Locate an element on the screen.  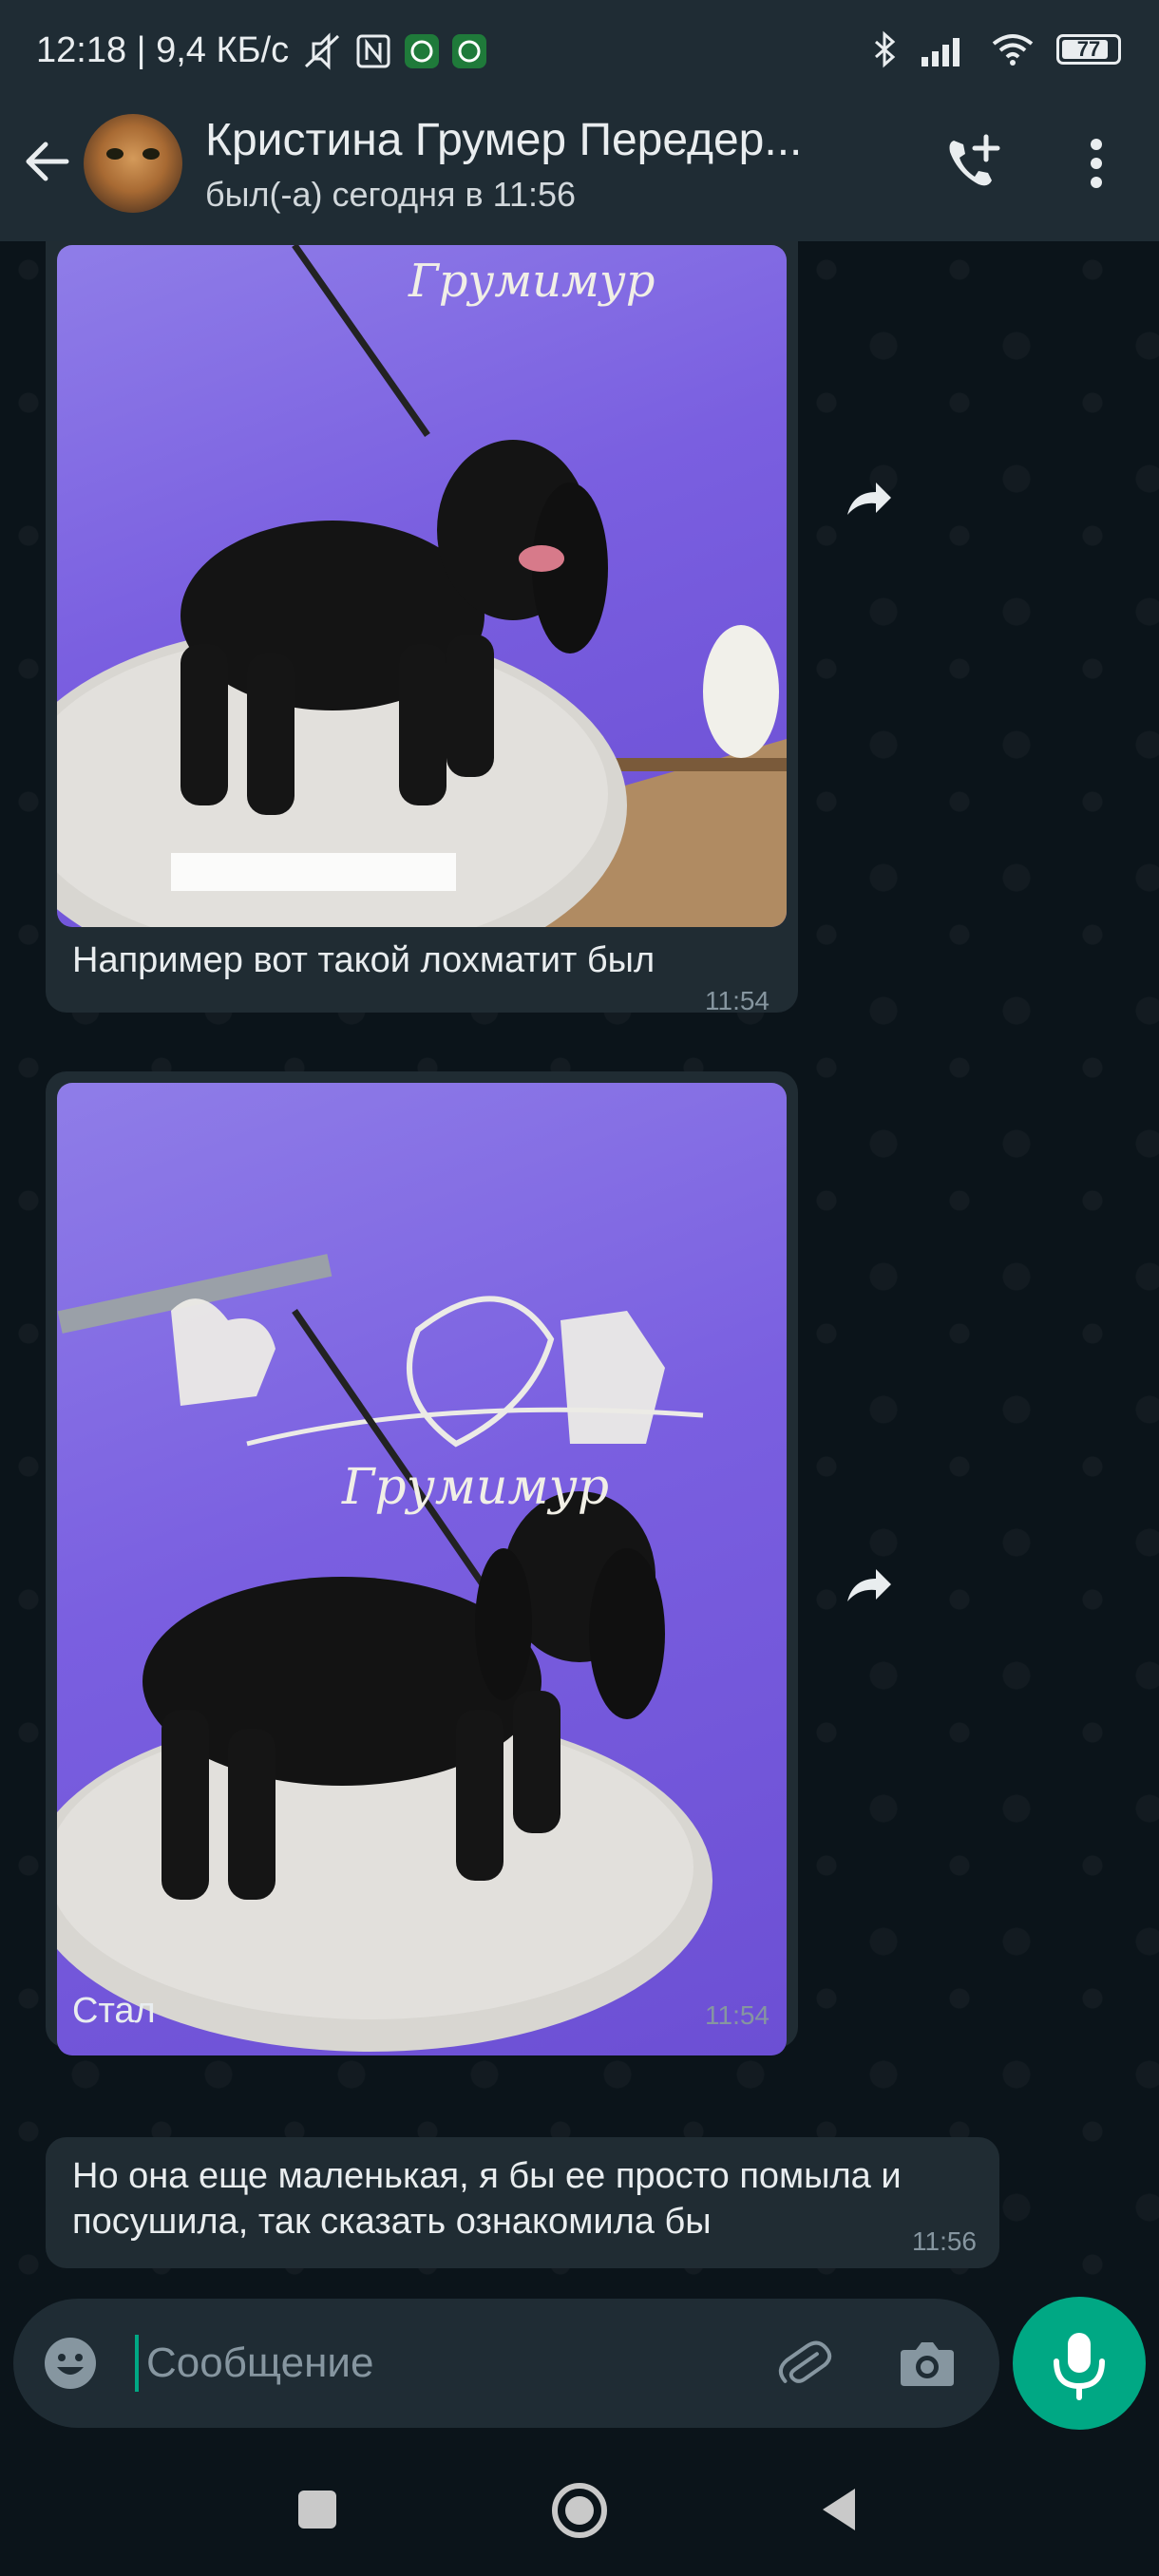
message-text-line: посушила, так сказать ознакомила бы is located at coordinates (392, 2222).